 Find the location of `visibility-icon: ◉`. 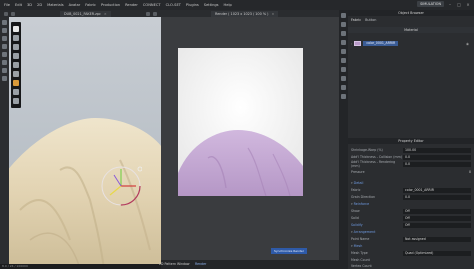

visibility-icon: ◉ is located at coordinates (467, 44).